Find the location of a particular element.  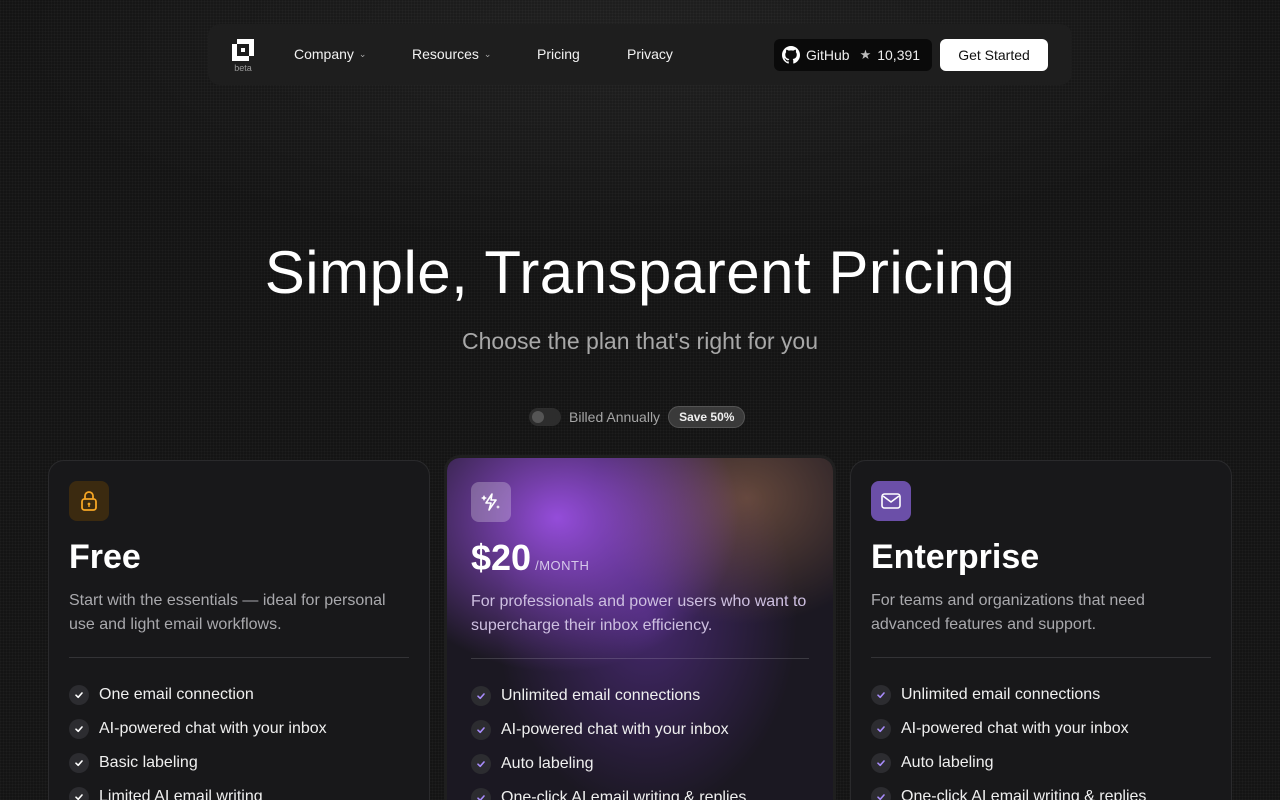

github-icon is located at coordinates (791, 55).